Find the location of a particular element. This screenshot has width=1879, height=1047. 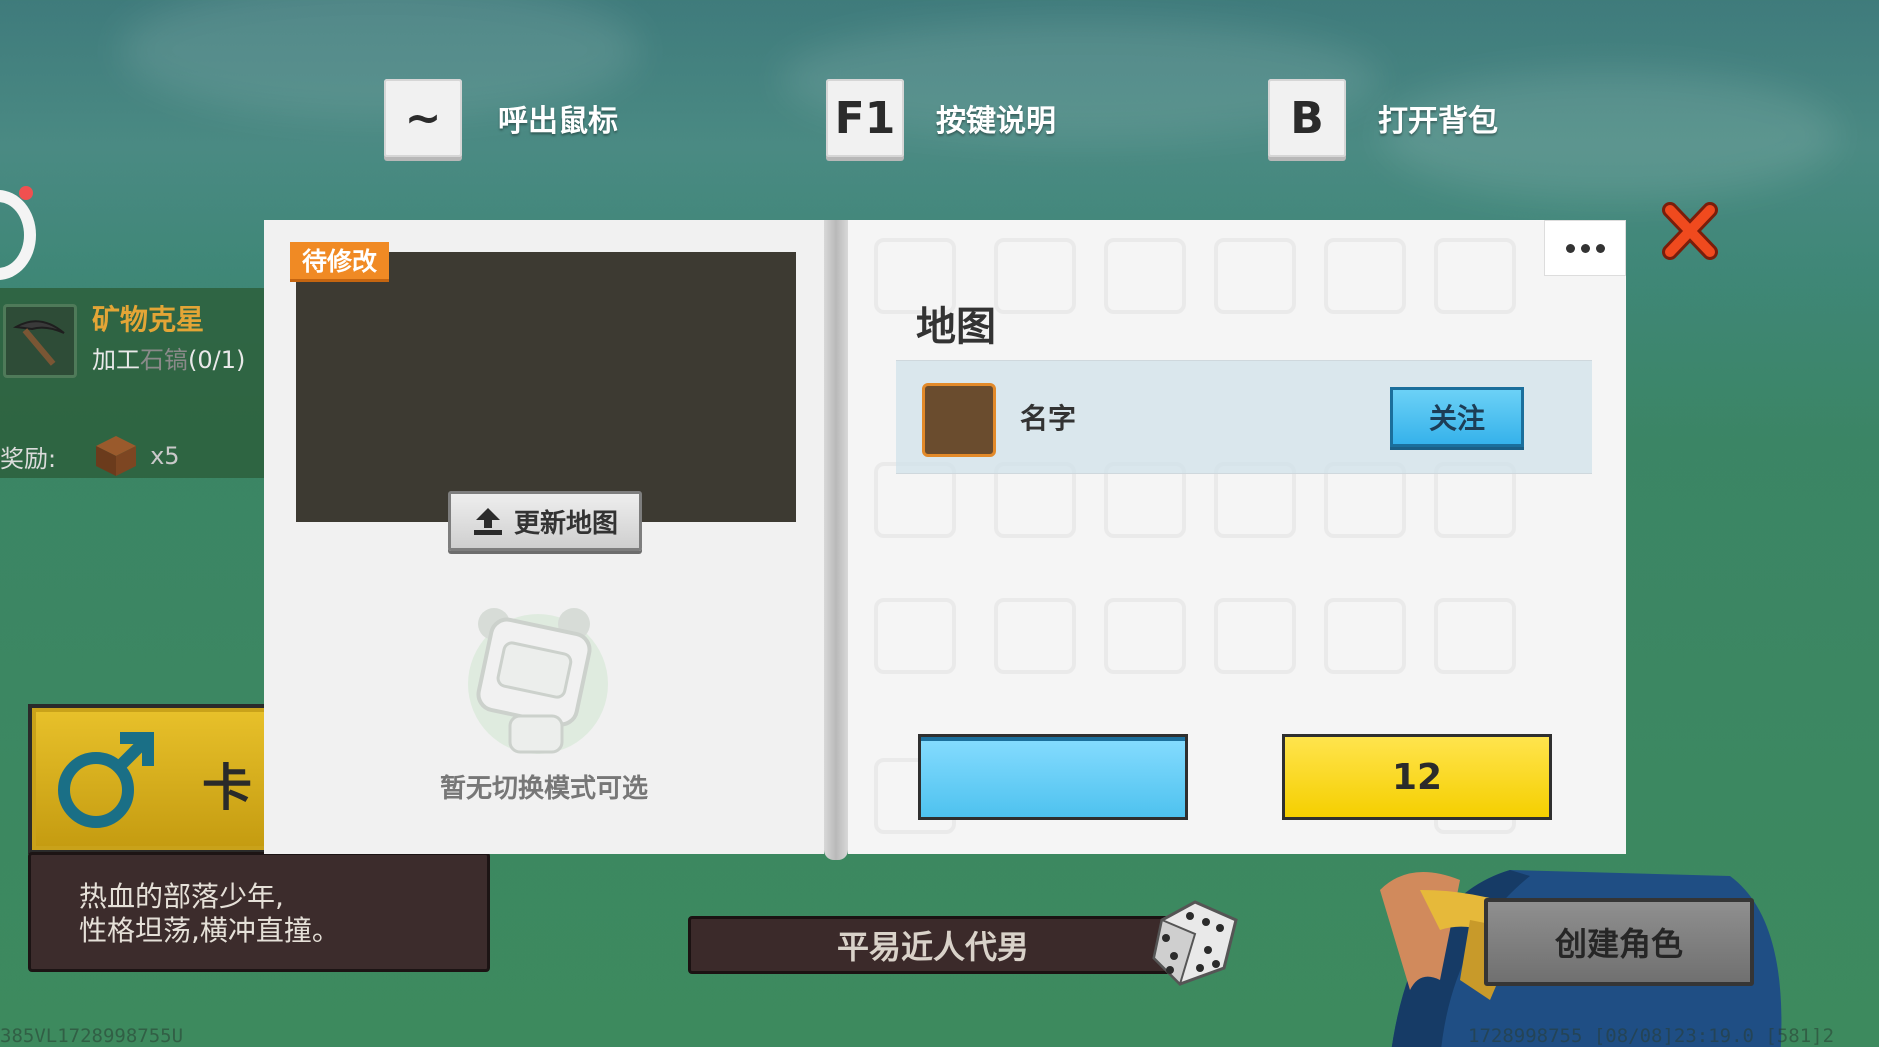

quest-task: 加工石镐(0/1) is located at coordinates (168, 357).